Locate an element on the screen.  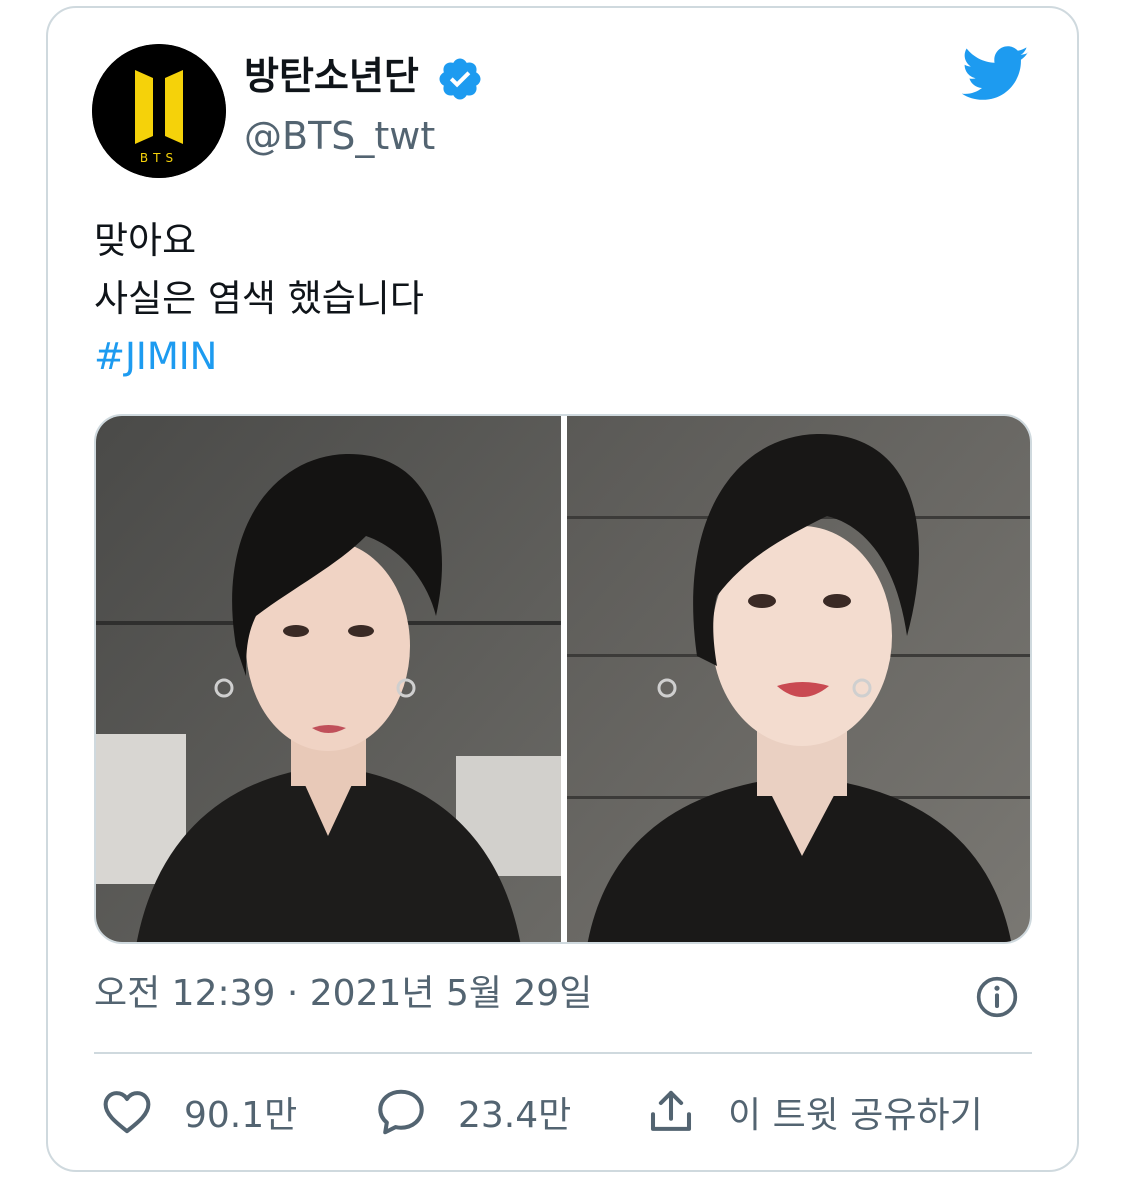
reply-button: 23.4만 is located at coordinates (472, 1112).